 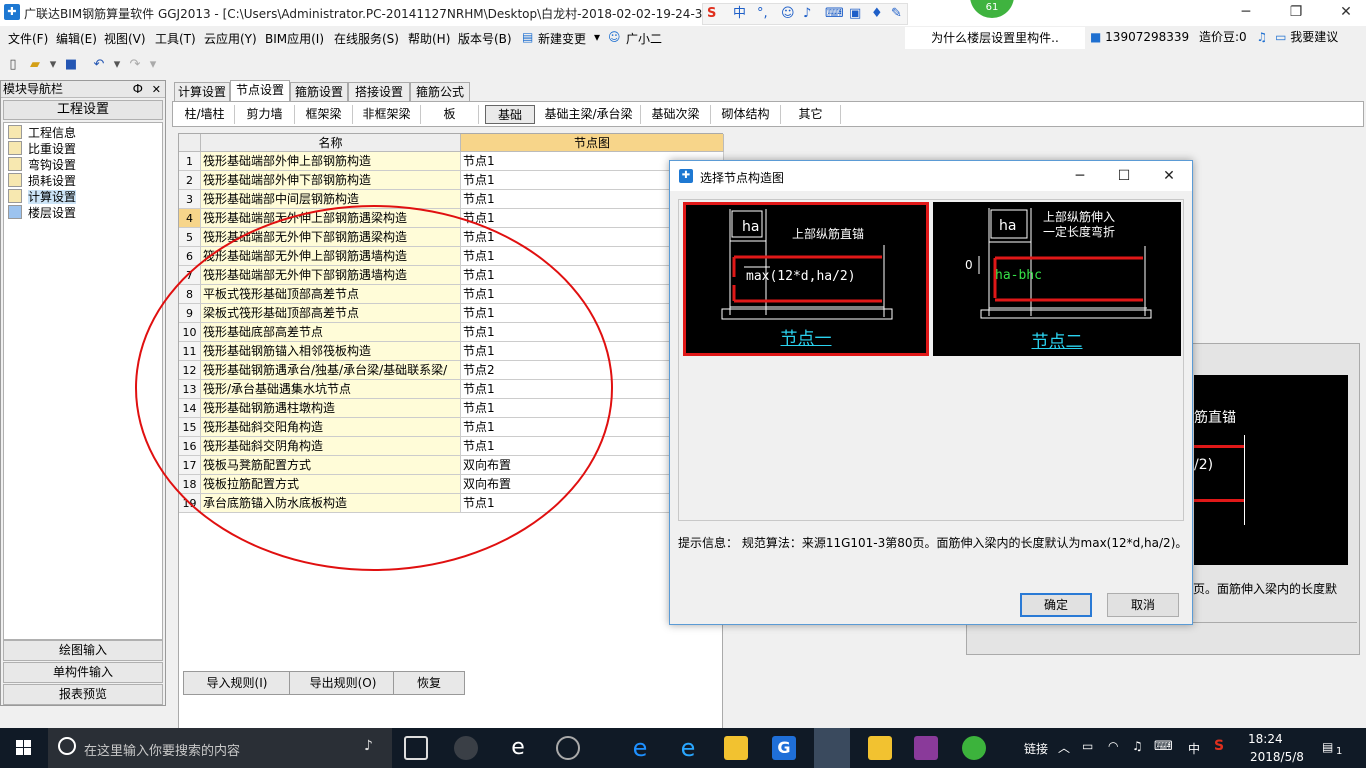 I want to click on node-name-cell: 梁板式筏形基础顶部高差节点, so click(x=331, y=313).